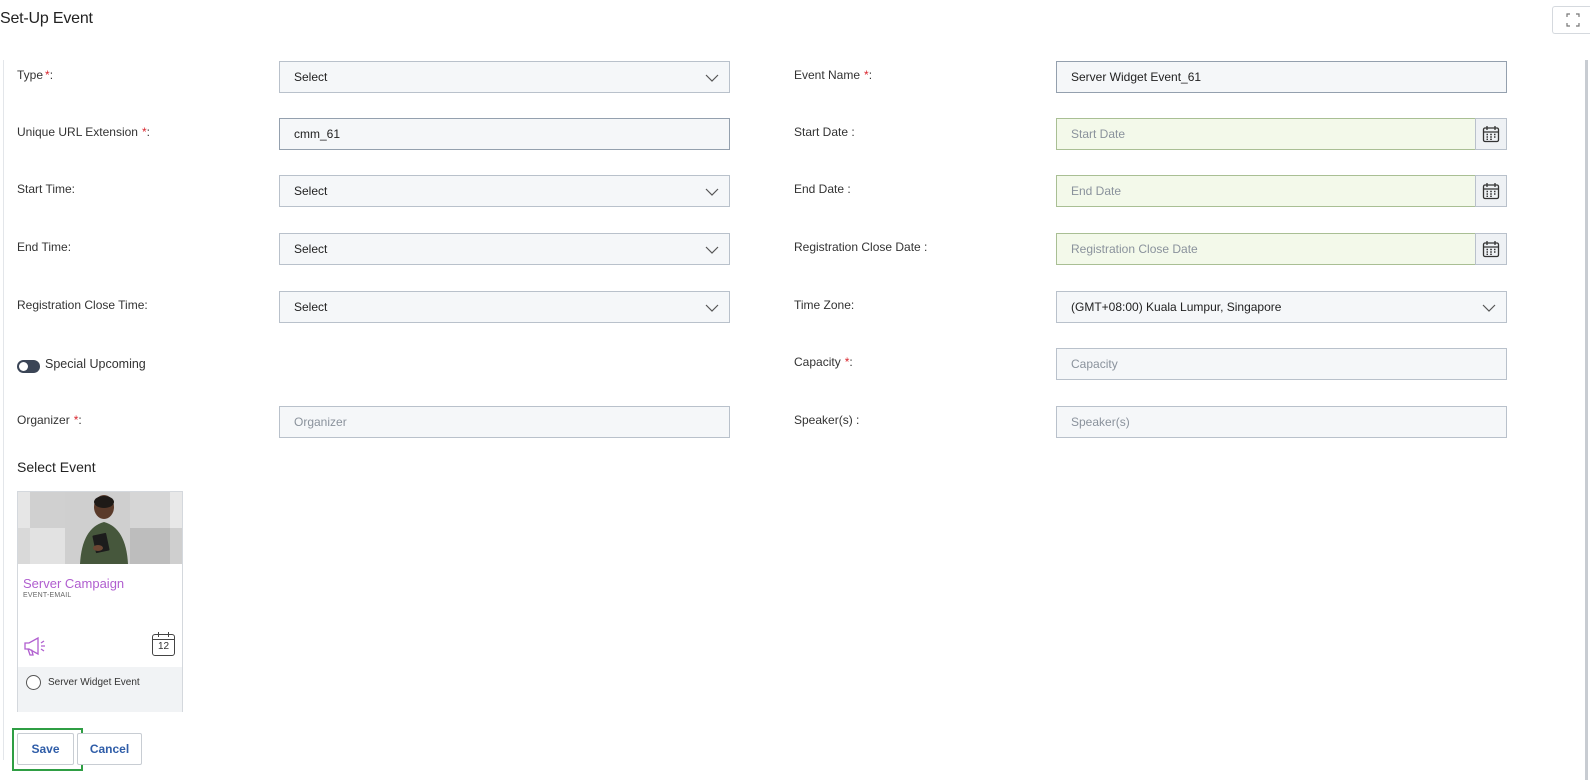 The width and height of the screenshot is (1590, 780). I want to click on calendar-day-number: 12, so click(163, 646).